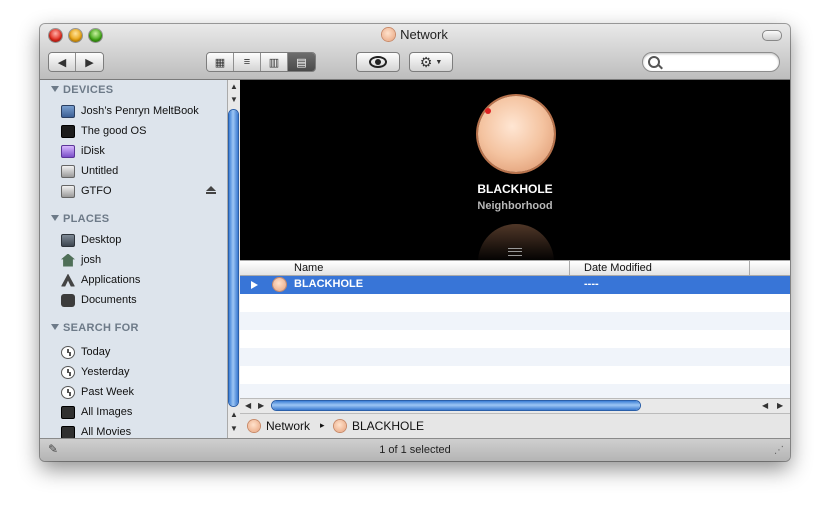  Describe the element at coordinates (515, 252) in the screenshot. I see `resize-grip-icon` at that location.